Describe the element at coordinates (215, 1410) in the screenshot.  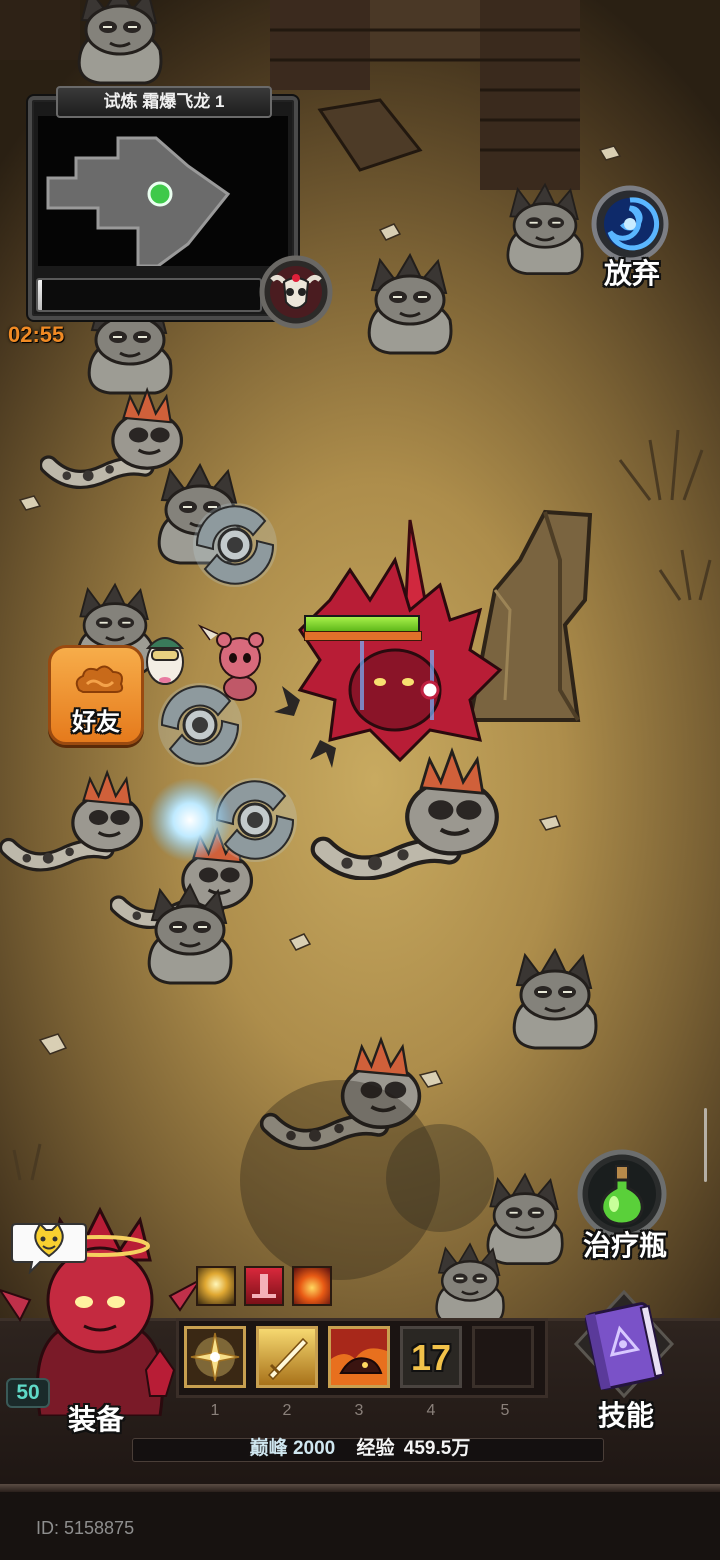
I see `skill-key-label: 1` at that location.